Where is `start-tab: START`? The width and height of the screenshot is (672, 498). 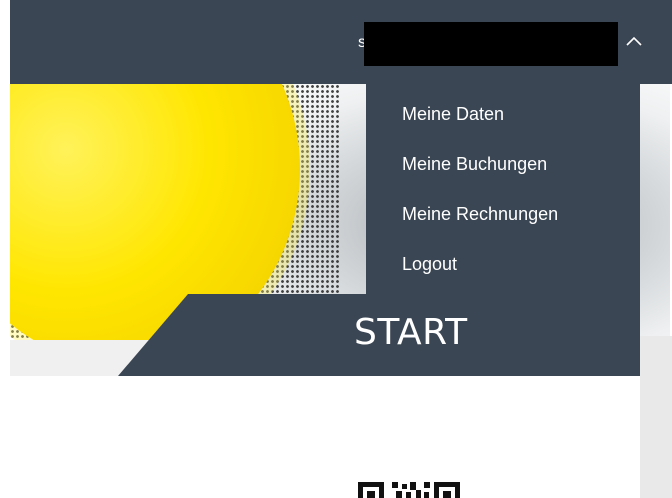
start-tab: START is located at coordinates (379, 335).